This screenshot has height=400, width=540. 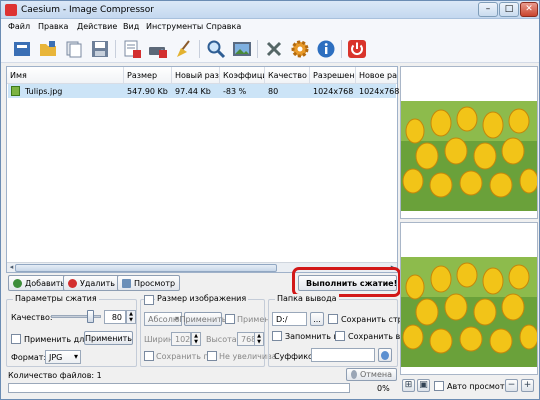 What do you see at coordinates (383, 388) in the screenshot?
I see `progress-percent: 0%` at bounding box center [383, 388].